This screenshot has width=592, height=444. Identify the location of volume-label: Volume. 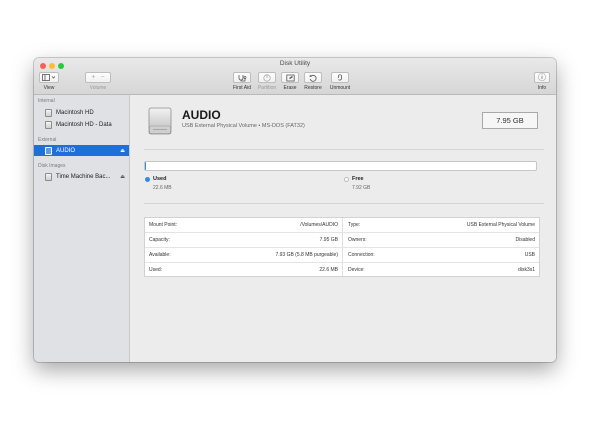
(98, 88).